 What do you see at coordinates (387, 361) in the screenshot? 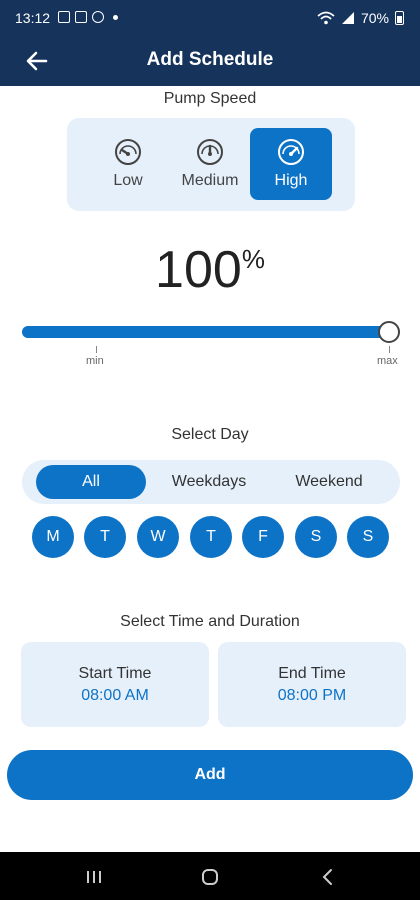
I see `slider-max-label: max` at bounding box center [387, 361].